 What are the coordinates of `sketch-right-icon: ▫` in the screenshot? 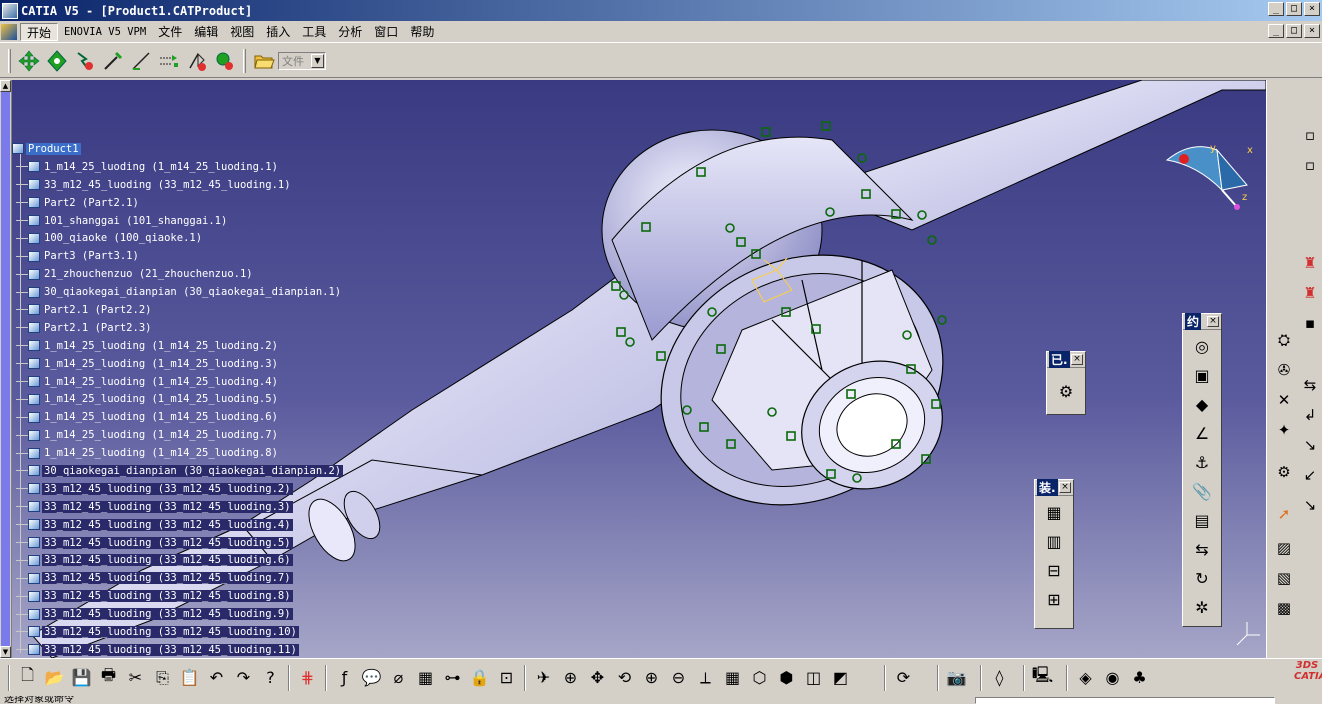 It's located at (1310, 135).